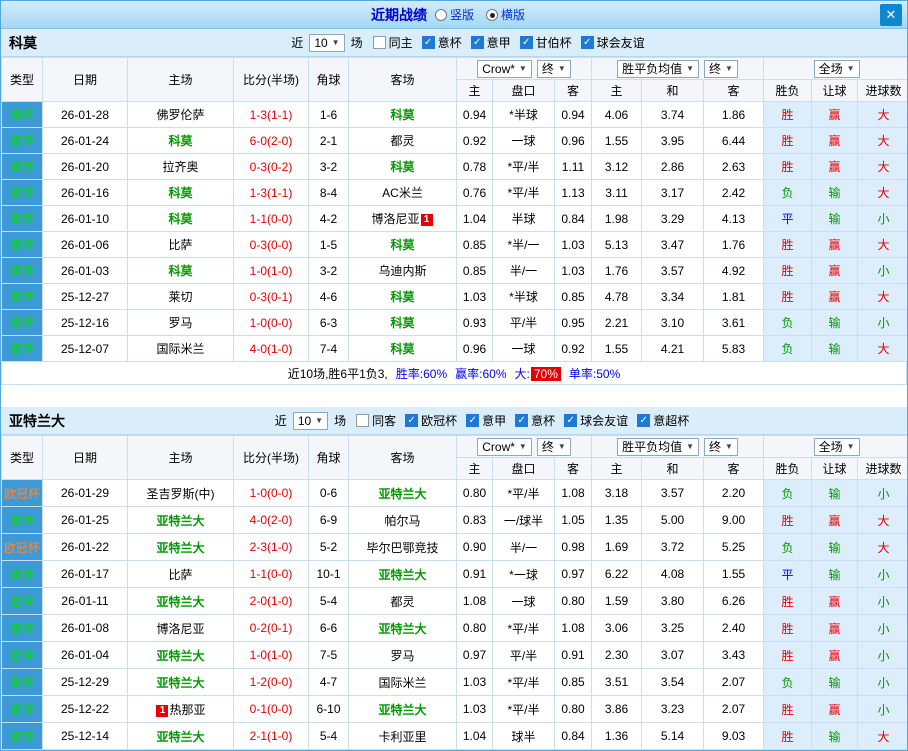 Image resolution: width=908 pixels, height=751 pixels. Describe the element at coordinates (454, 14) in the screenshot. I see `layout-radio-0: 竖版` at that location.